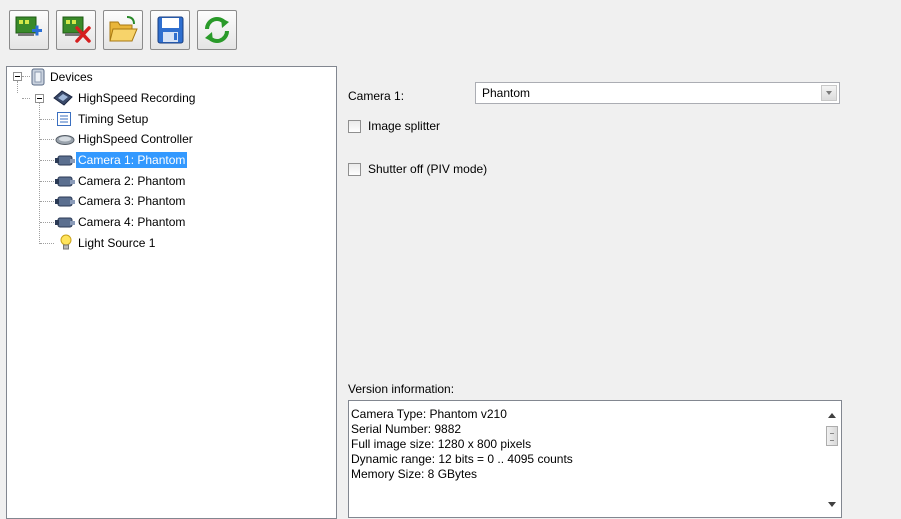  Describe the element at coordinates (131, 201) in the screenshot. I see `tree-node-camera-3: Camera 3: Phantom` at that location.